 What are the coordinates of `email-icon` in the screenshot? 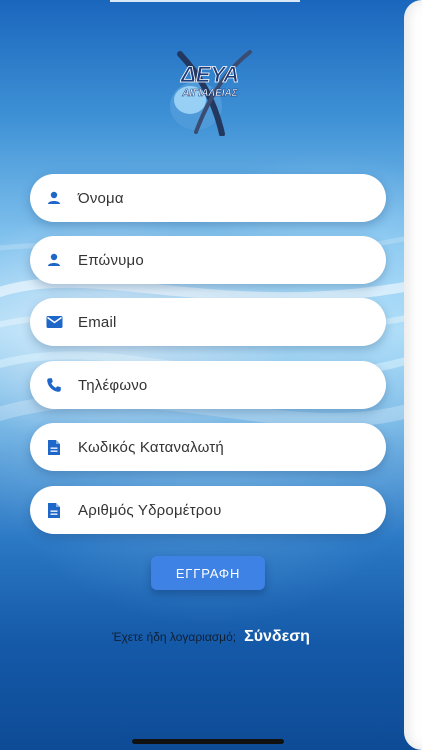 It's located at (54, 322).